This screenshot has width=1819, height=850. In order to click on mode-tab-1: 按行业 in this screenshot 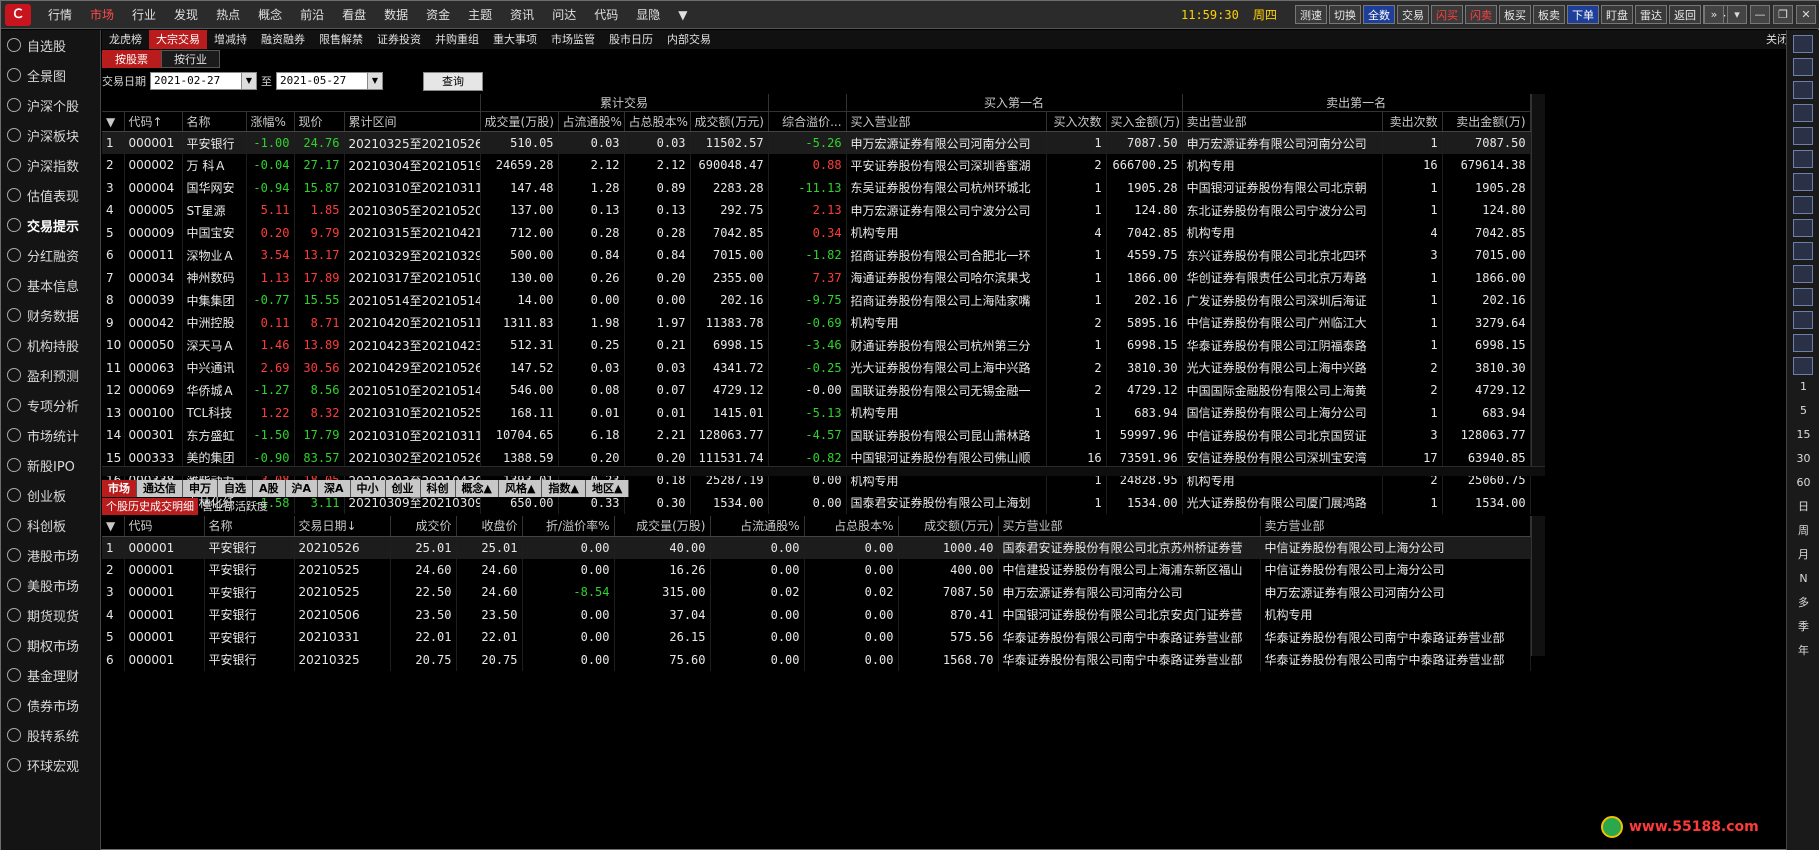, I will do `click(190, 59)`.